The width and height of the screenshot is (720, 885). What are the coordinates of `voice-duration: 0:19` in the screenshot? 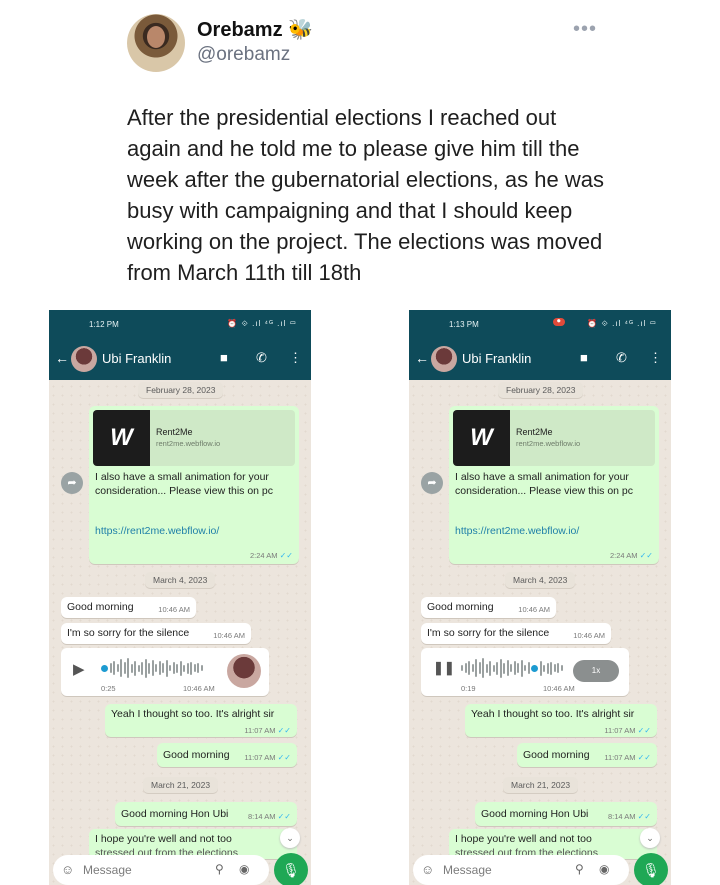 It's located at (468, 688).